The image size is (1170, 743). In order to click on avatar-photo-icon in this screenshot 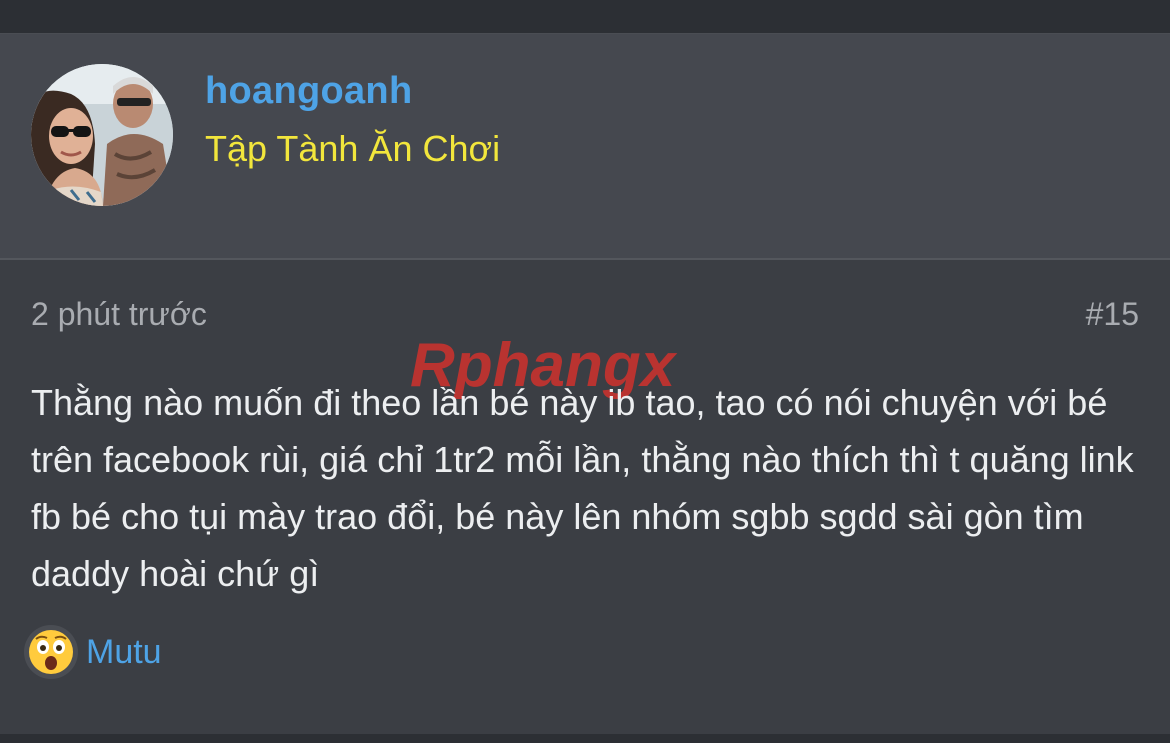, I will do `click(102, 135)`.